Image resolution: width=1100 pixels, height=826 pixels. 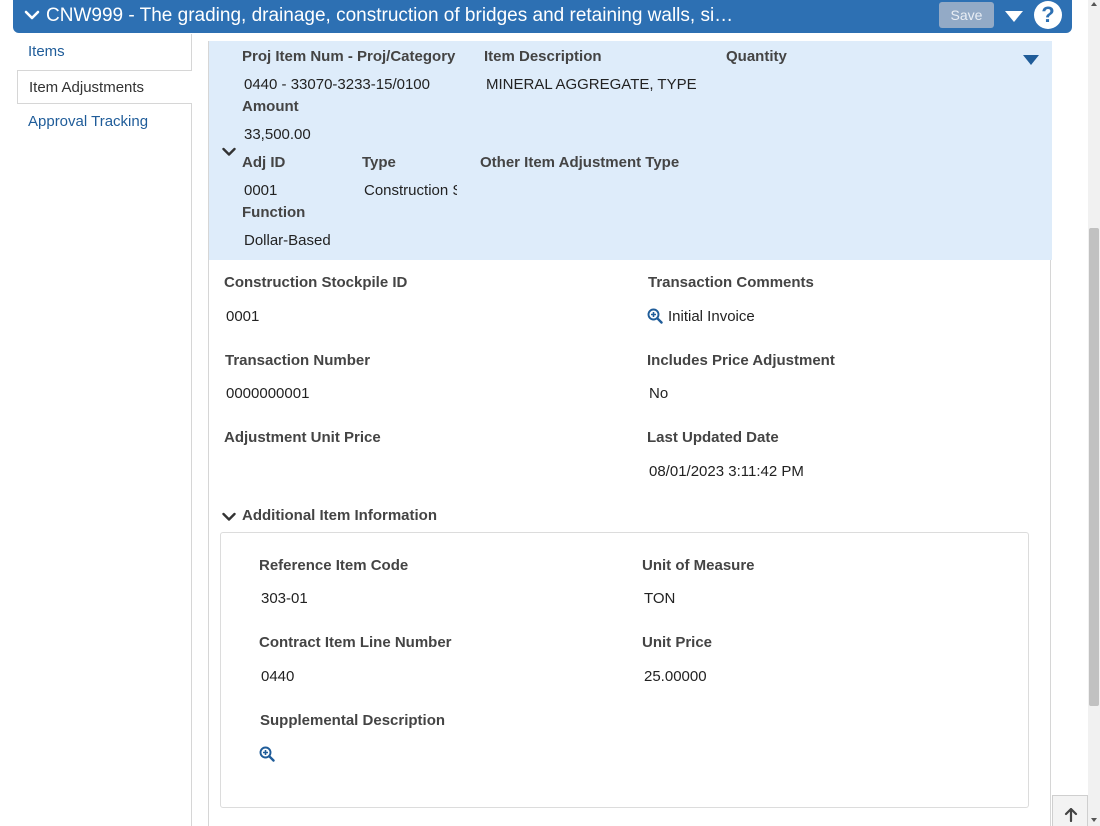 I want to click on includes-price-adj-label: Includes Price Adjustment, so click(x=741, y=360).